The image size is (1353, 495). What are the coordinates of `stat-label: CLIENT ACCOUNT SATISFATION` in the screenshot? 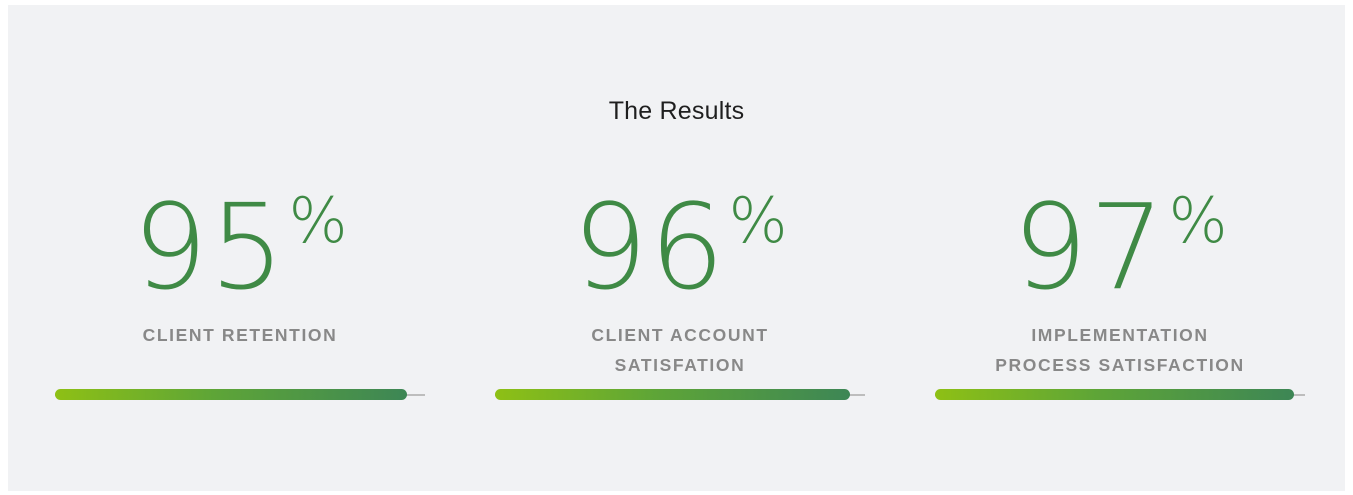 It's located at (680, 350).